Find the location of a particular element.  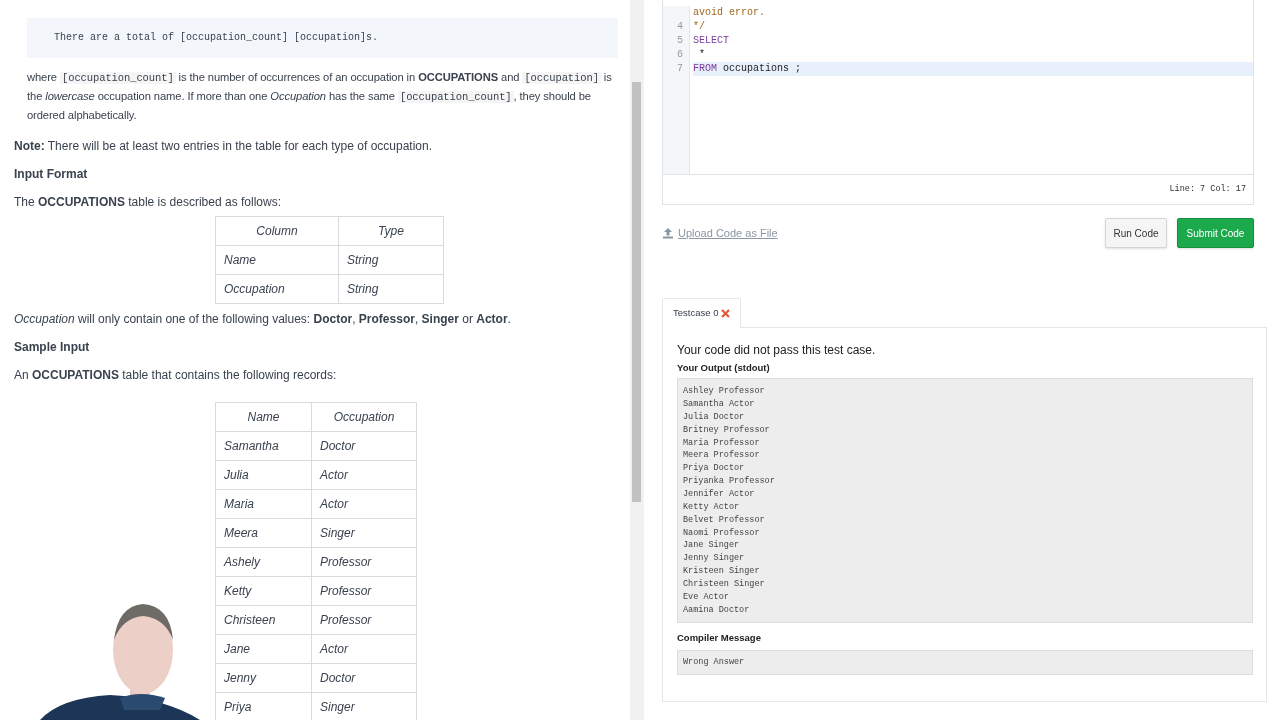

output-line: Samantha Actor is located at coordinates (719, 404).